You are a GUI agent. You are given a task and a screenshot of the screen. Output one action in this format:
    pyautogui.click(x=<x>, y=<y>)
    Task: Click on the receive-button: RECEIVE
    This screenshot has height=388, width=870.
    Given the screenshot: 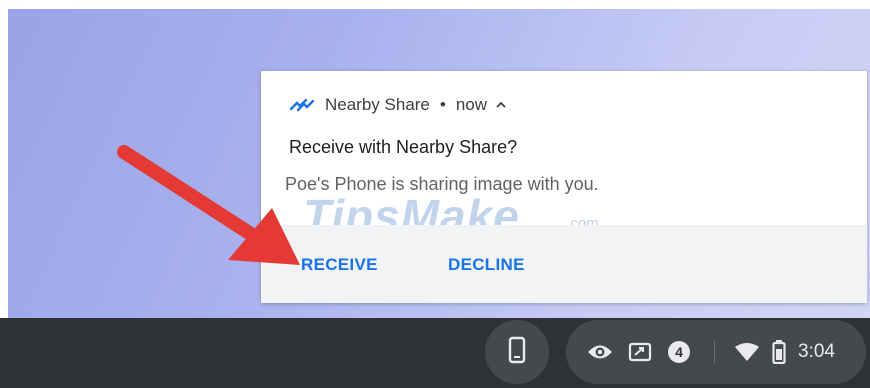 What is the action you would take?
    pyautogui.click(x=339, y=265)
    